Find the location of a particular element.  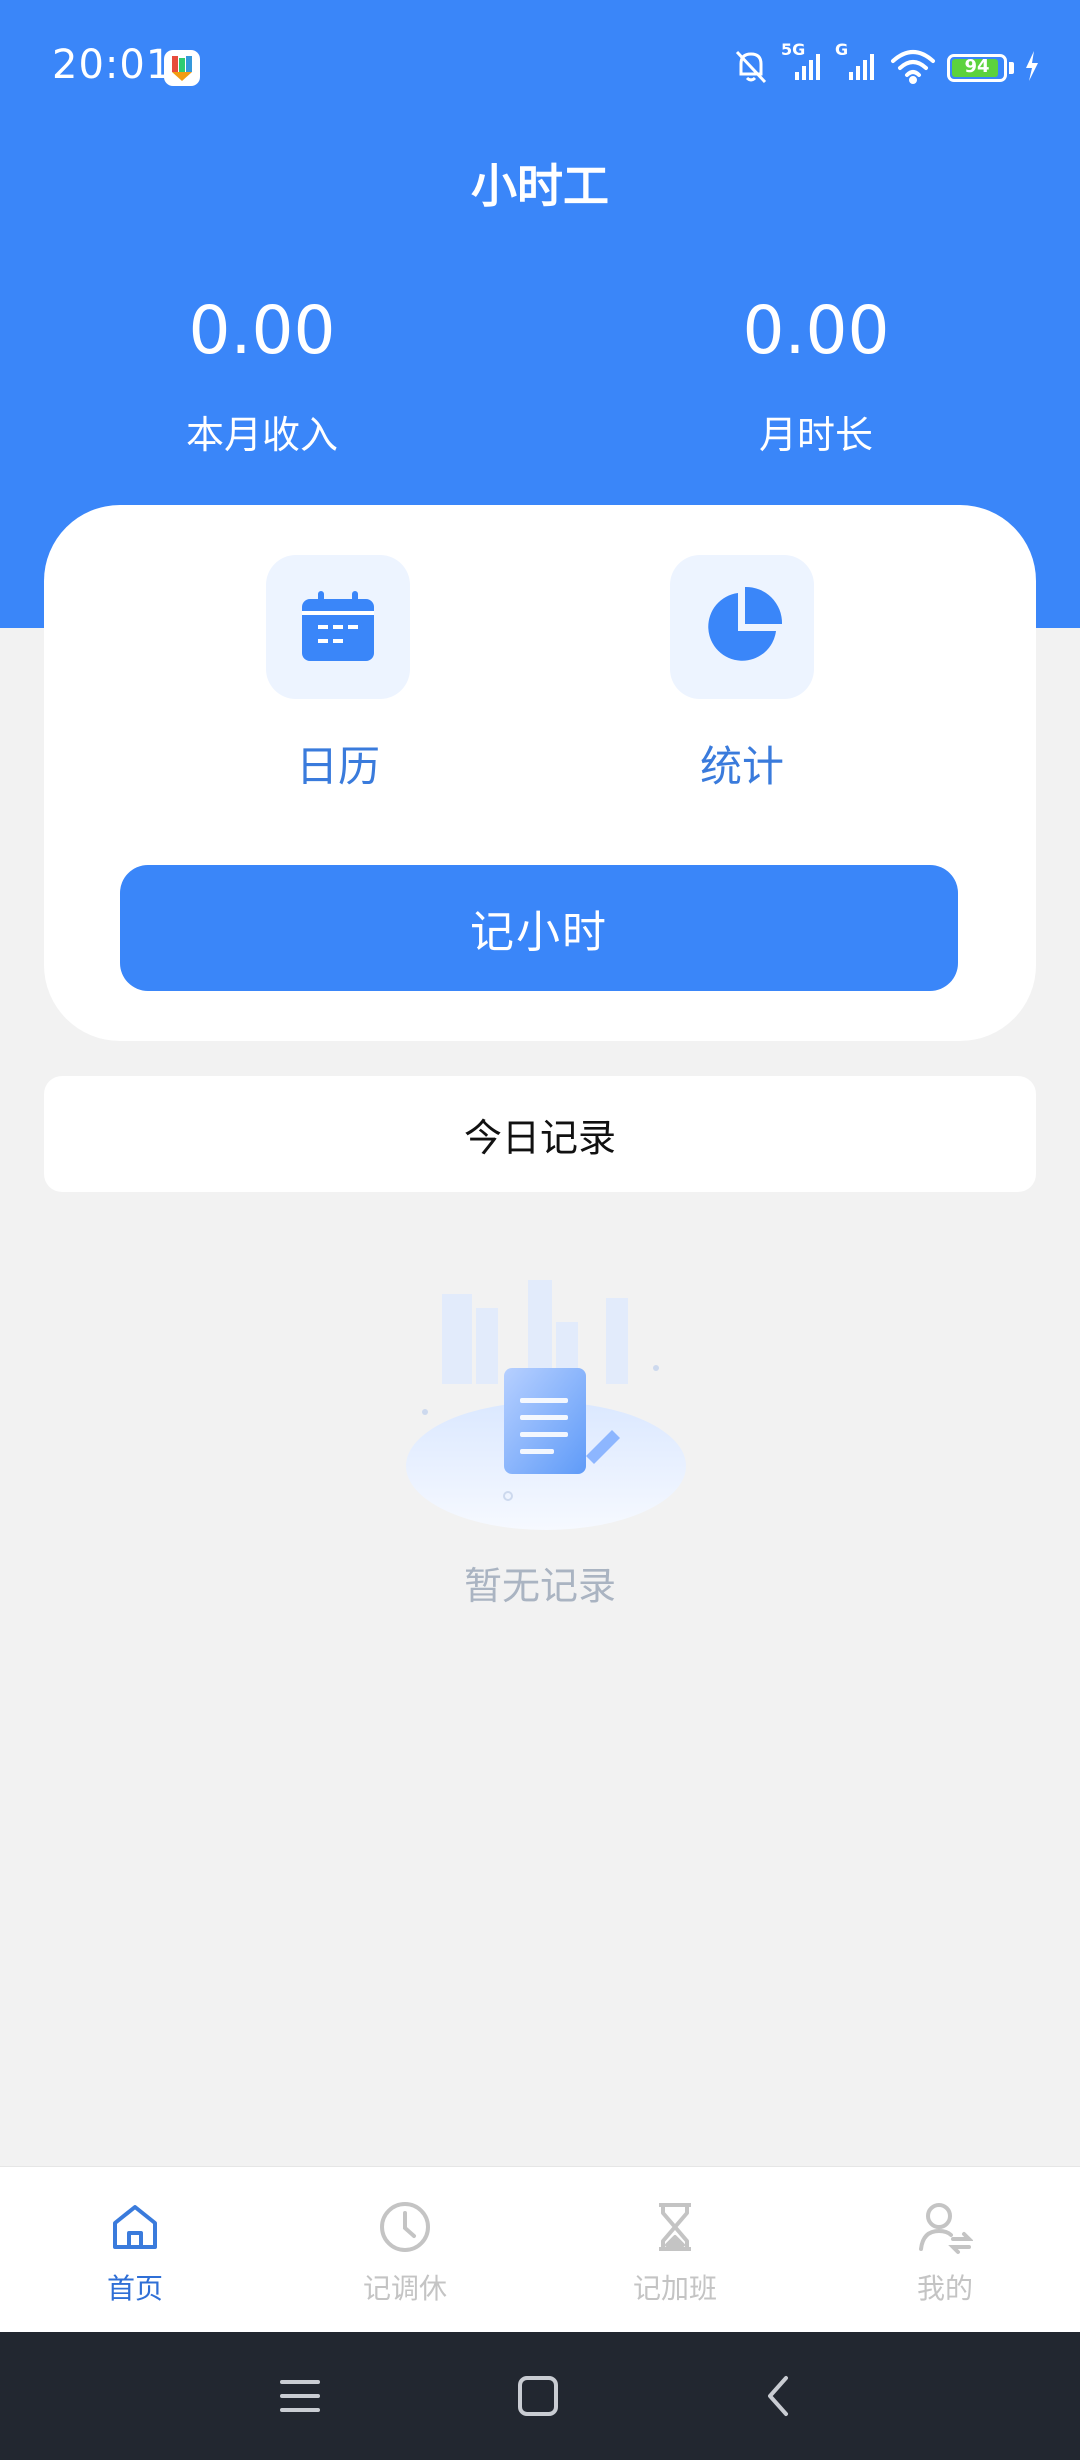

calendar-icon-box is located at coordinates (338, 627).